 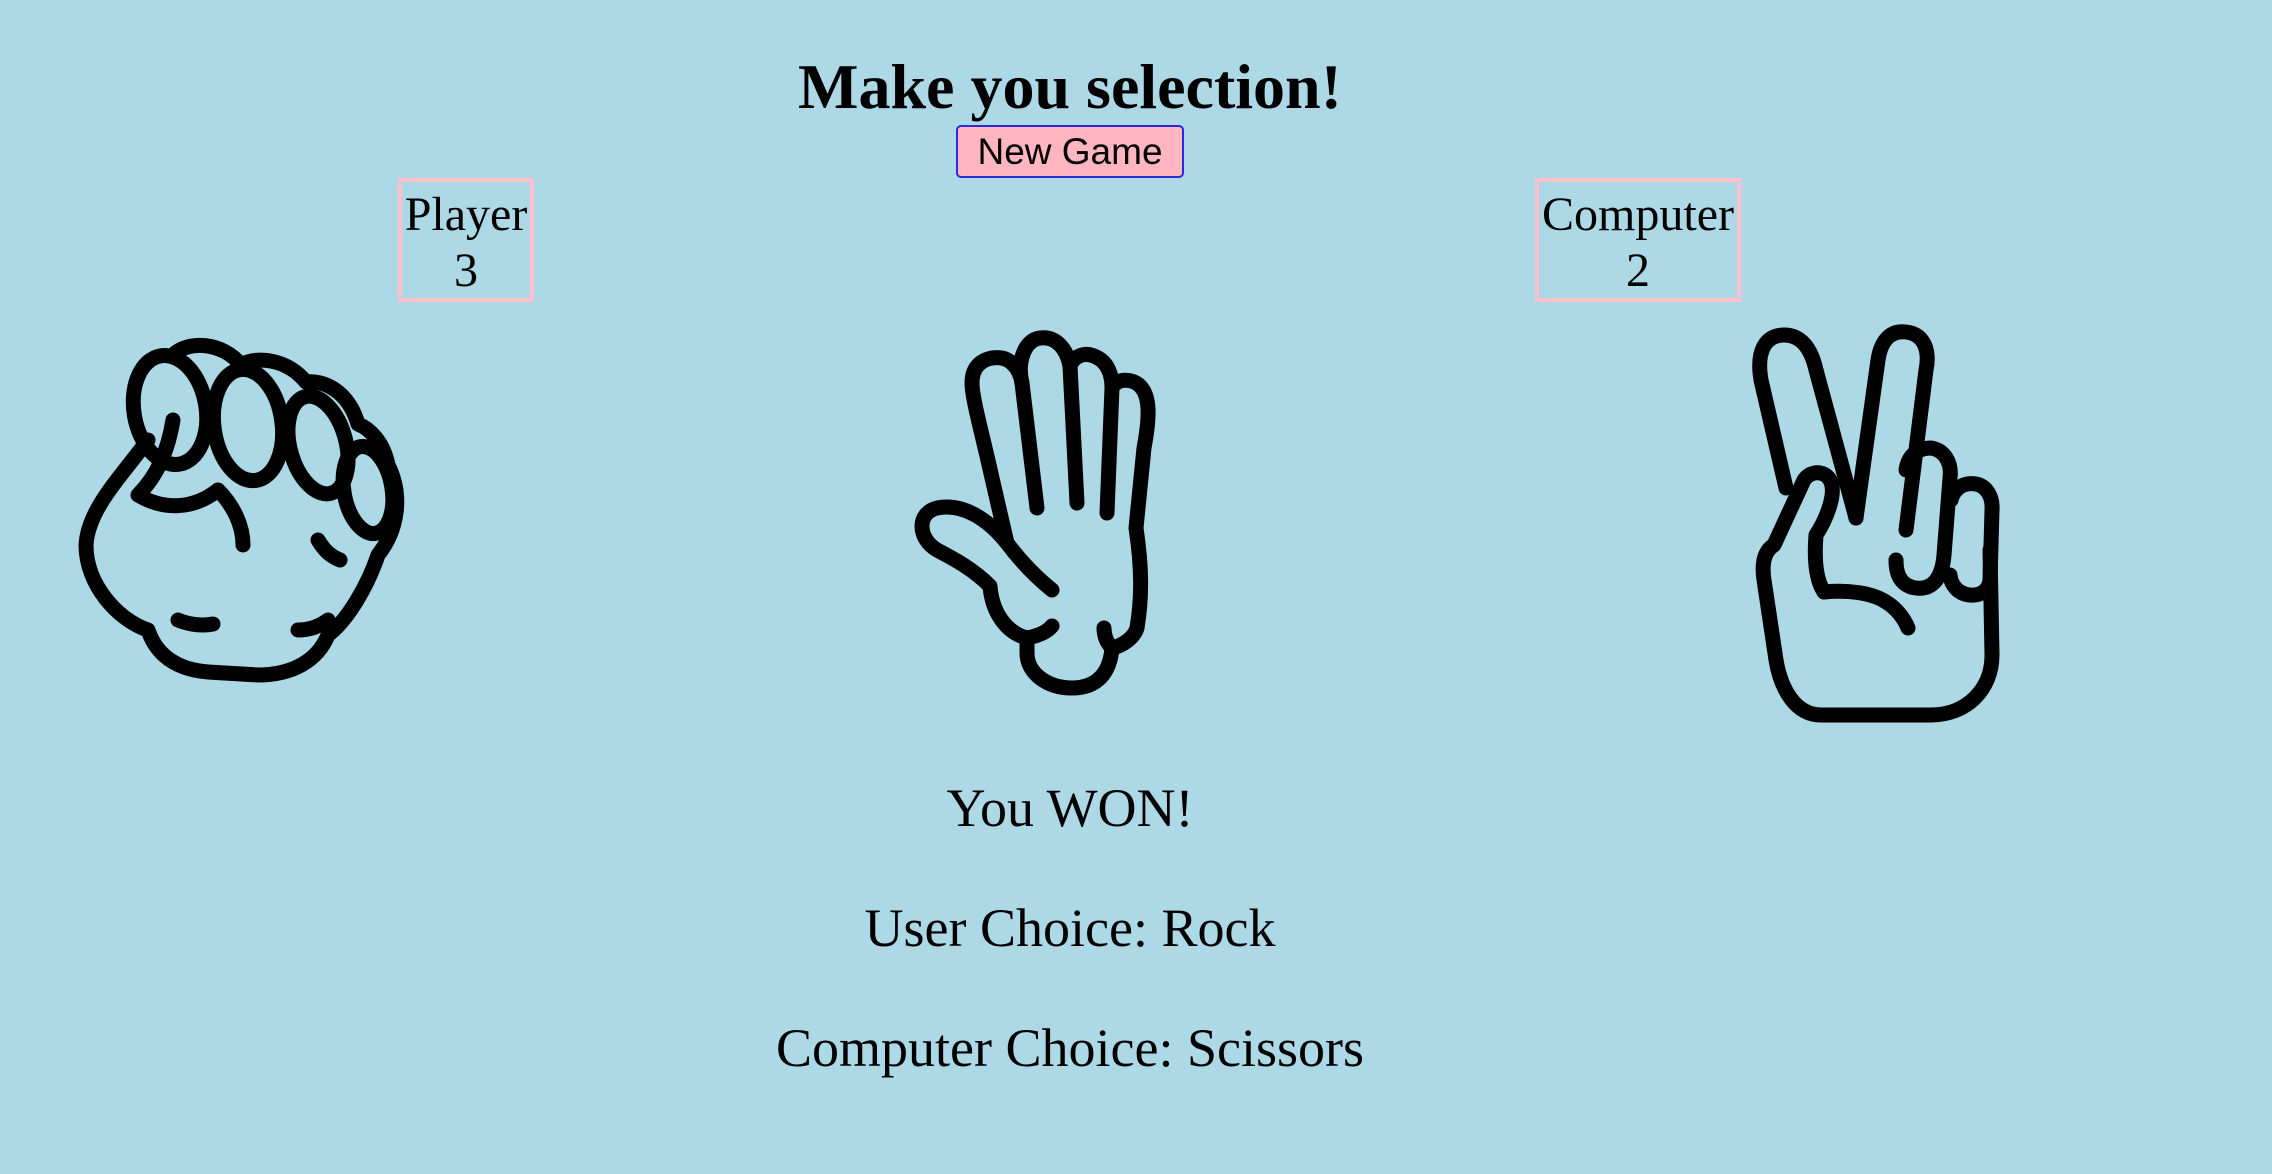 What do you see at coordinates (466, 270) in the screenshot?
I see `player-score: 3` at bounding box center [466, 270].